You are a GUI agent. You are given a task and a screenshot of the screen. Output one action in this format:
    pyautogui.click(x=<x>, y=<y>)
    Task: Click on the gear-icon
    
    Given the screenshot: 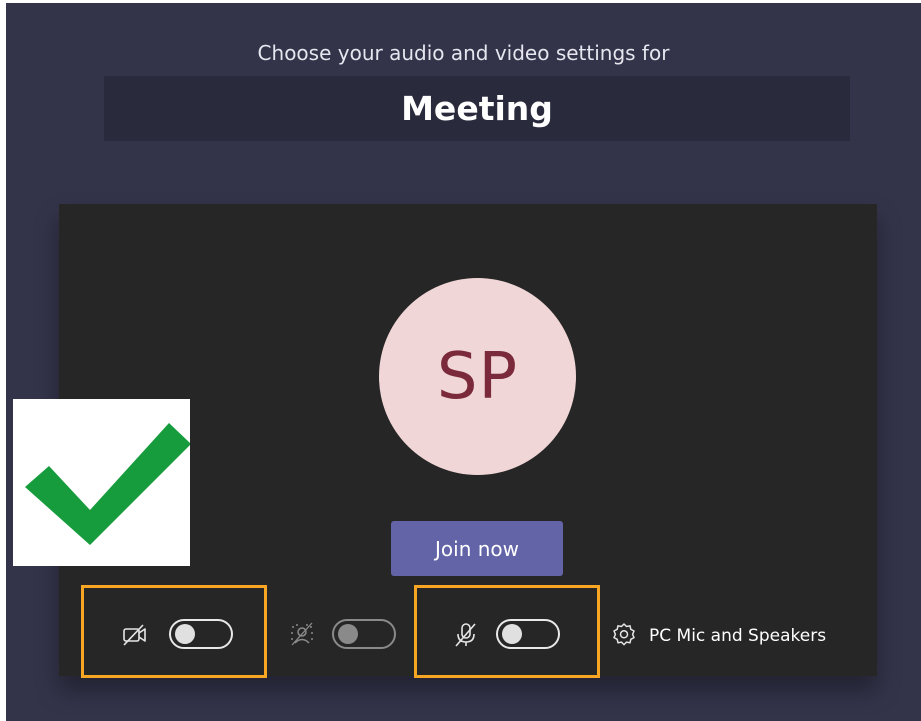 What is the action you would take?
    pyautogui.click(x=624, y=635)
    